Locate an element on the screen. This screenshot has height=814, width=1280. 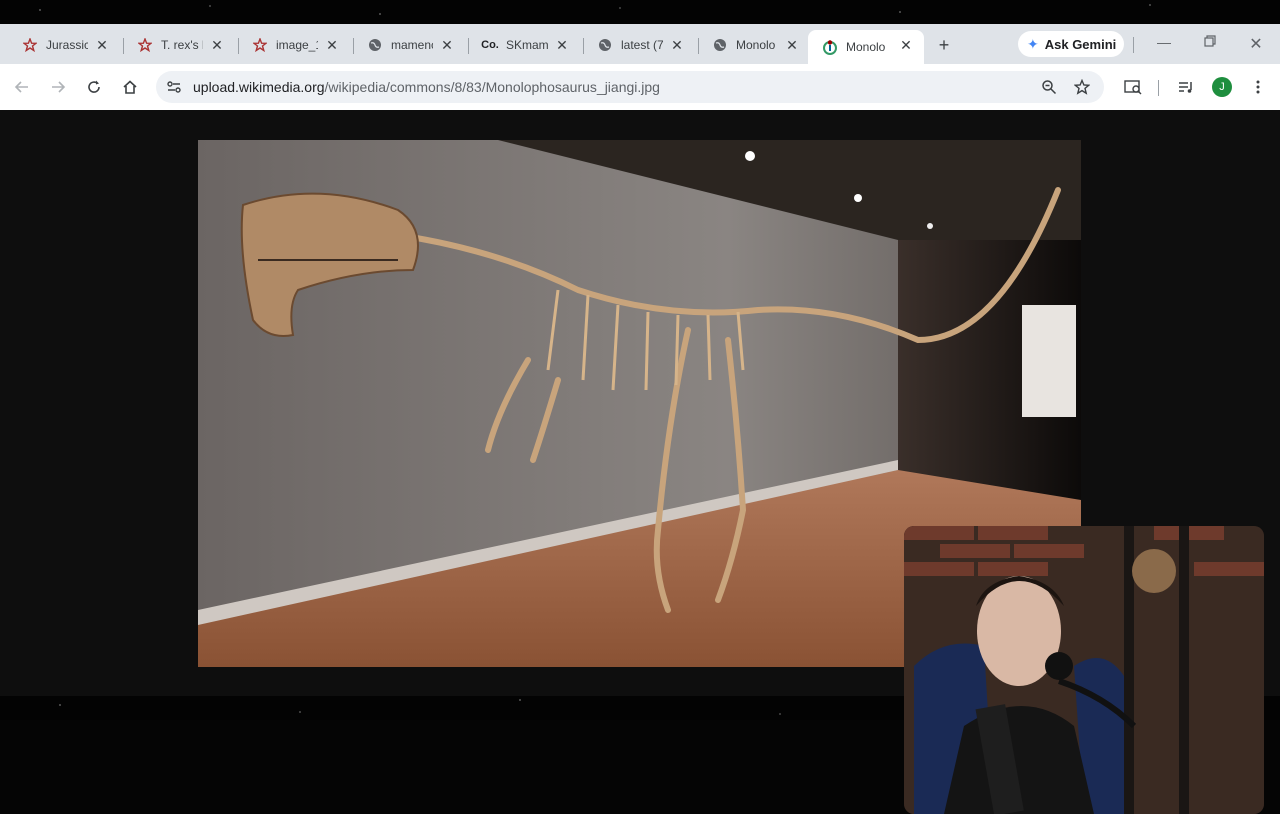
menu-kebab-icon is located at coordinates (1258, 87).